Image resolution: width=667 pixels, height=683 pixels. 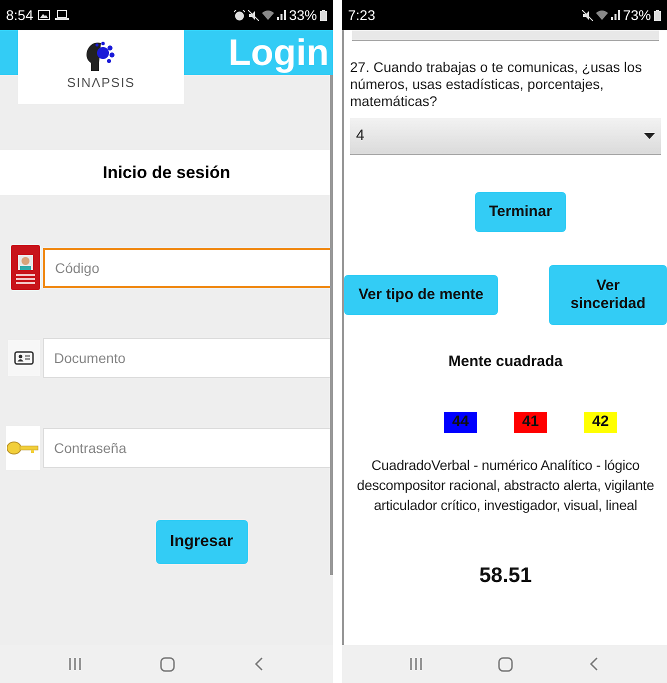 I want to click on total-score: 58.51, so click(x=505, y=575).